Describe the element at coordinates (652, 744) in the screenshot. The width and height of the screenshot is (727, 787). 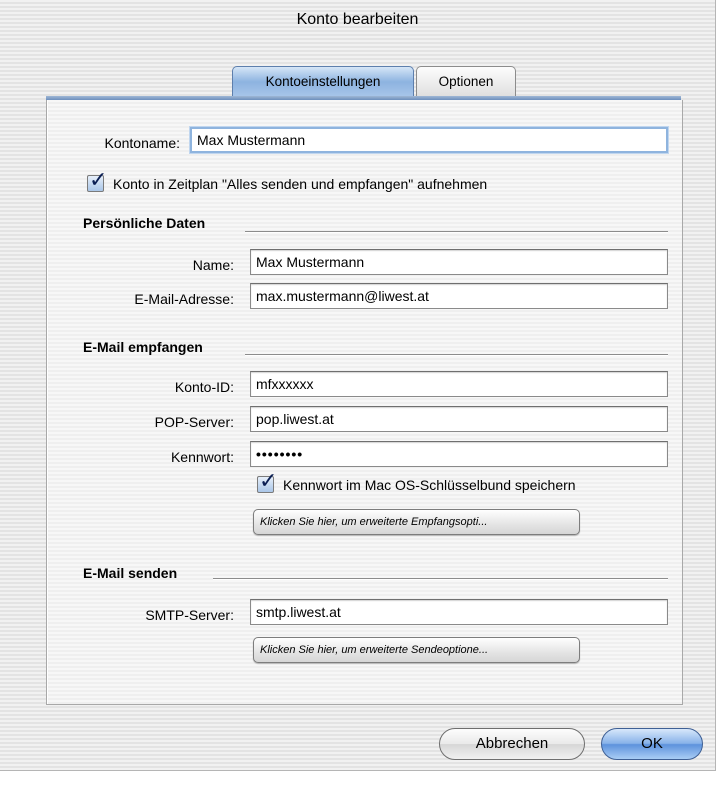
I see `ok-button: OK` at that location.